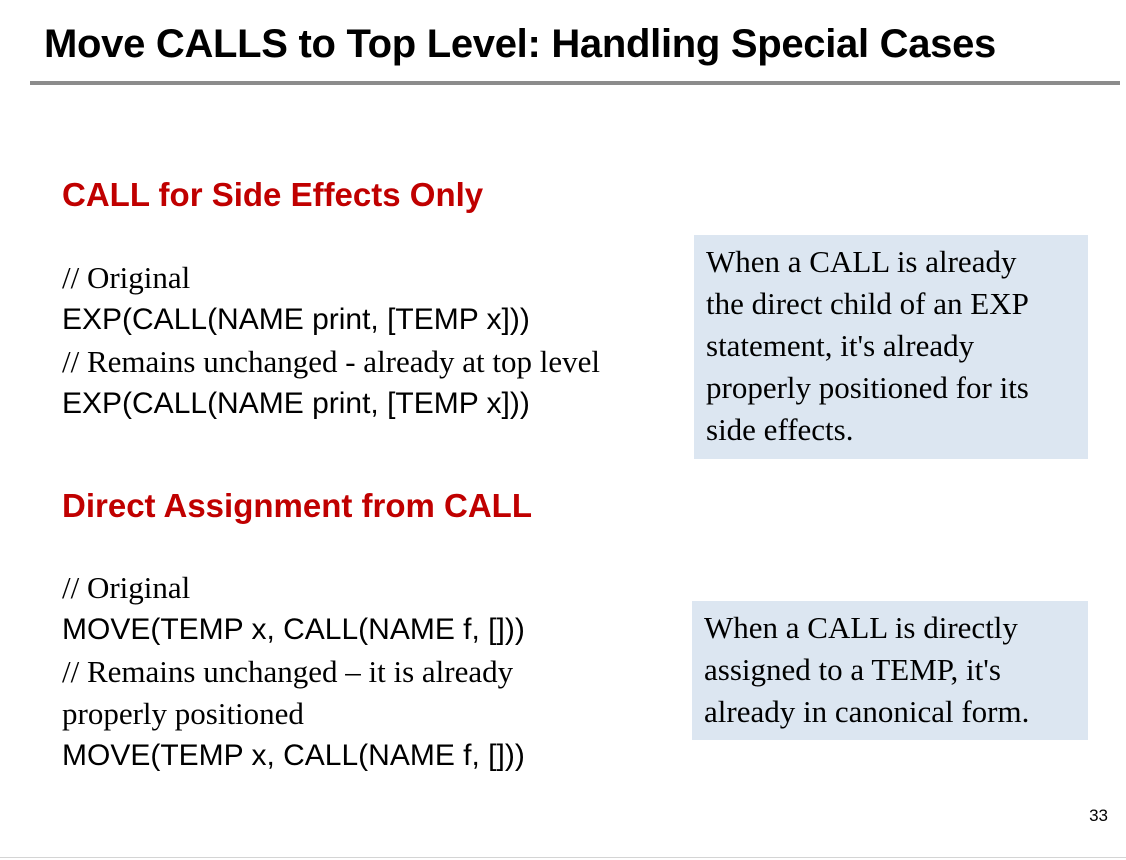 This screenshot has height=860, width=1126. Describe the element at coordinates (288, 671) in the screenshot. I see `code-comment: // Remains unchanged – it is already` at that location.